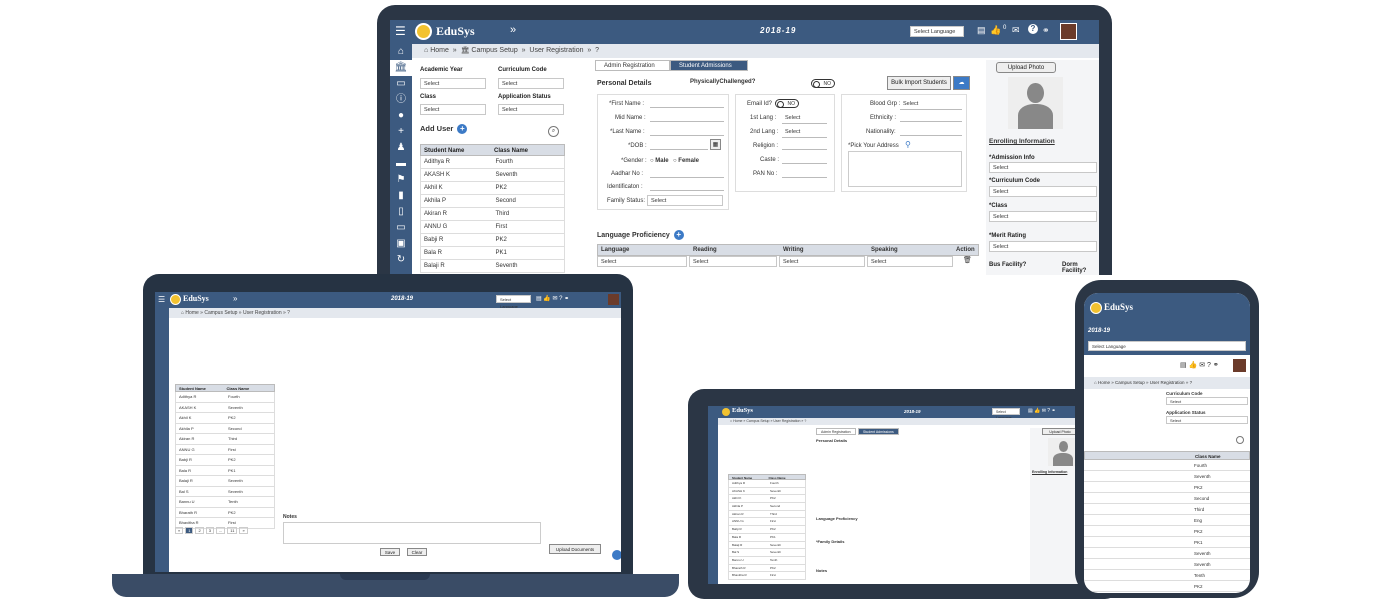  Describe the element at coordinates (908, 144) in the screenshot. I see `map-pin-icon: ⚲` at that location.